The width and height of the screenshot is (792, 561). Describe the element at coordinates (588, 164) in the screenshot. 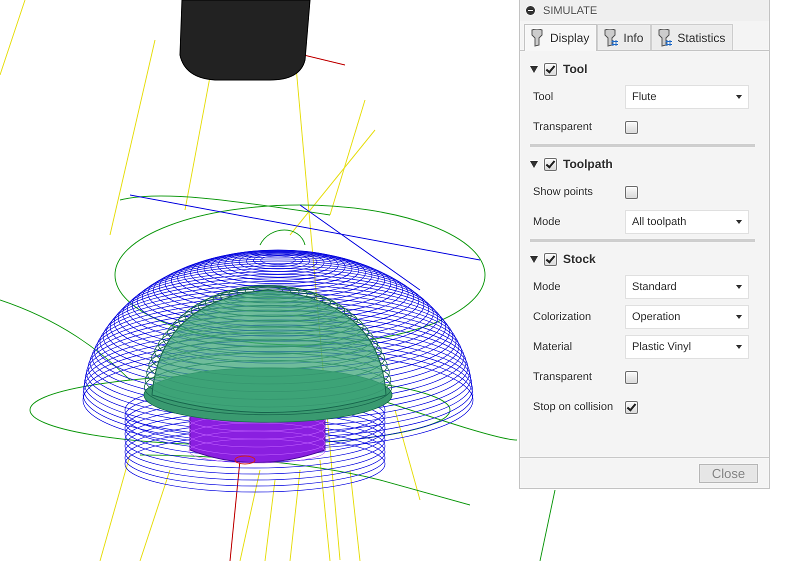

I see `section-title: Toolpath` at that location.